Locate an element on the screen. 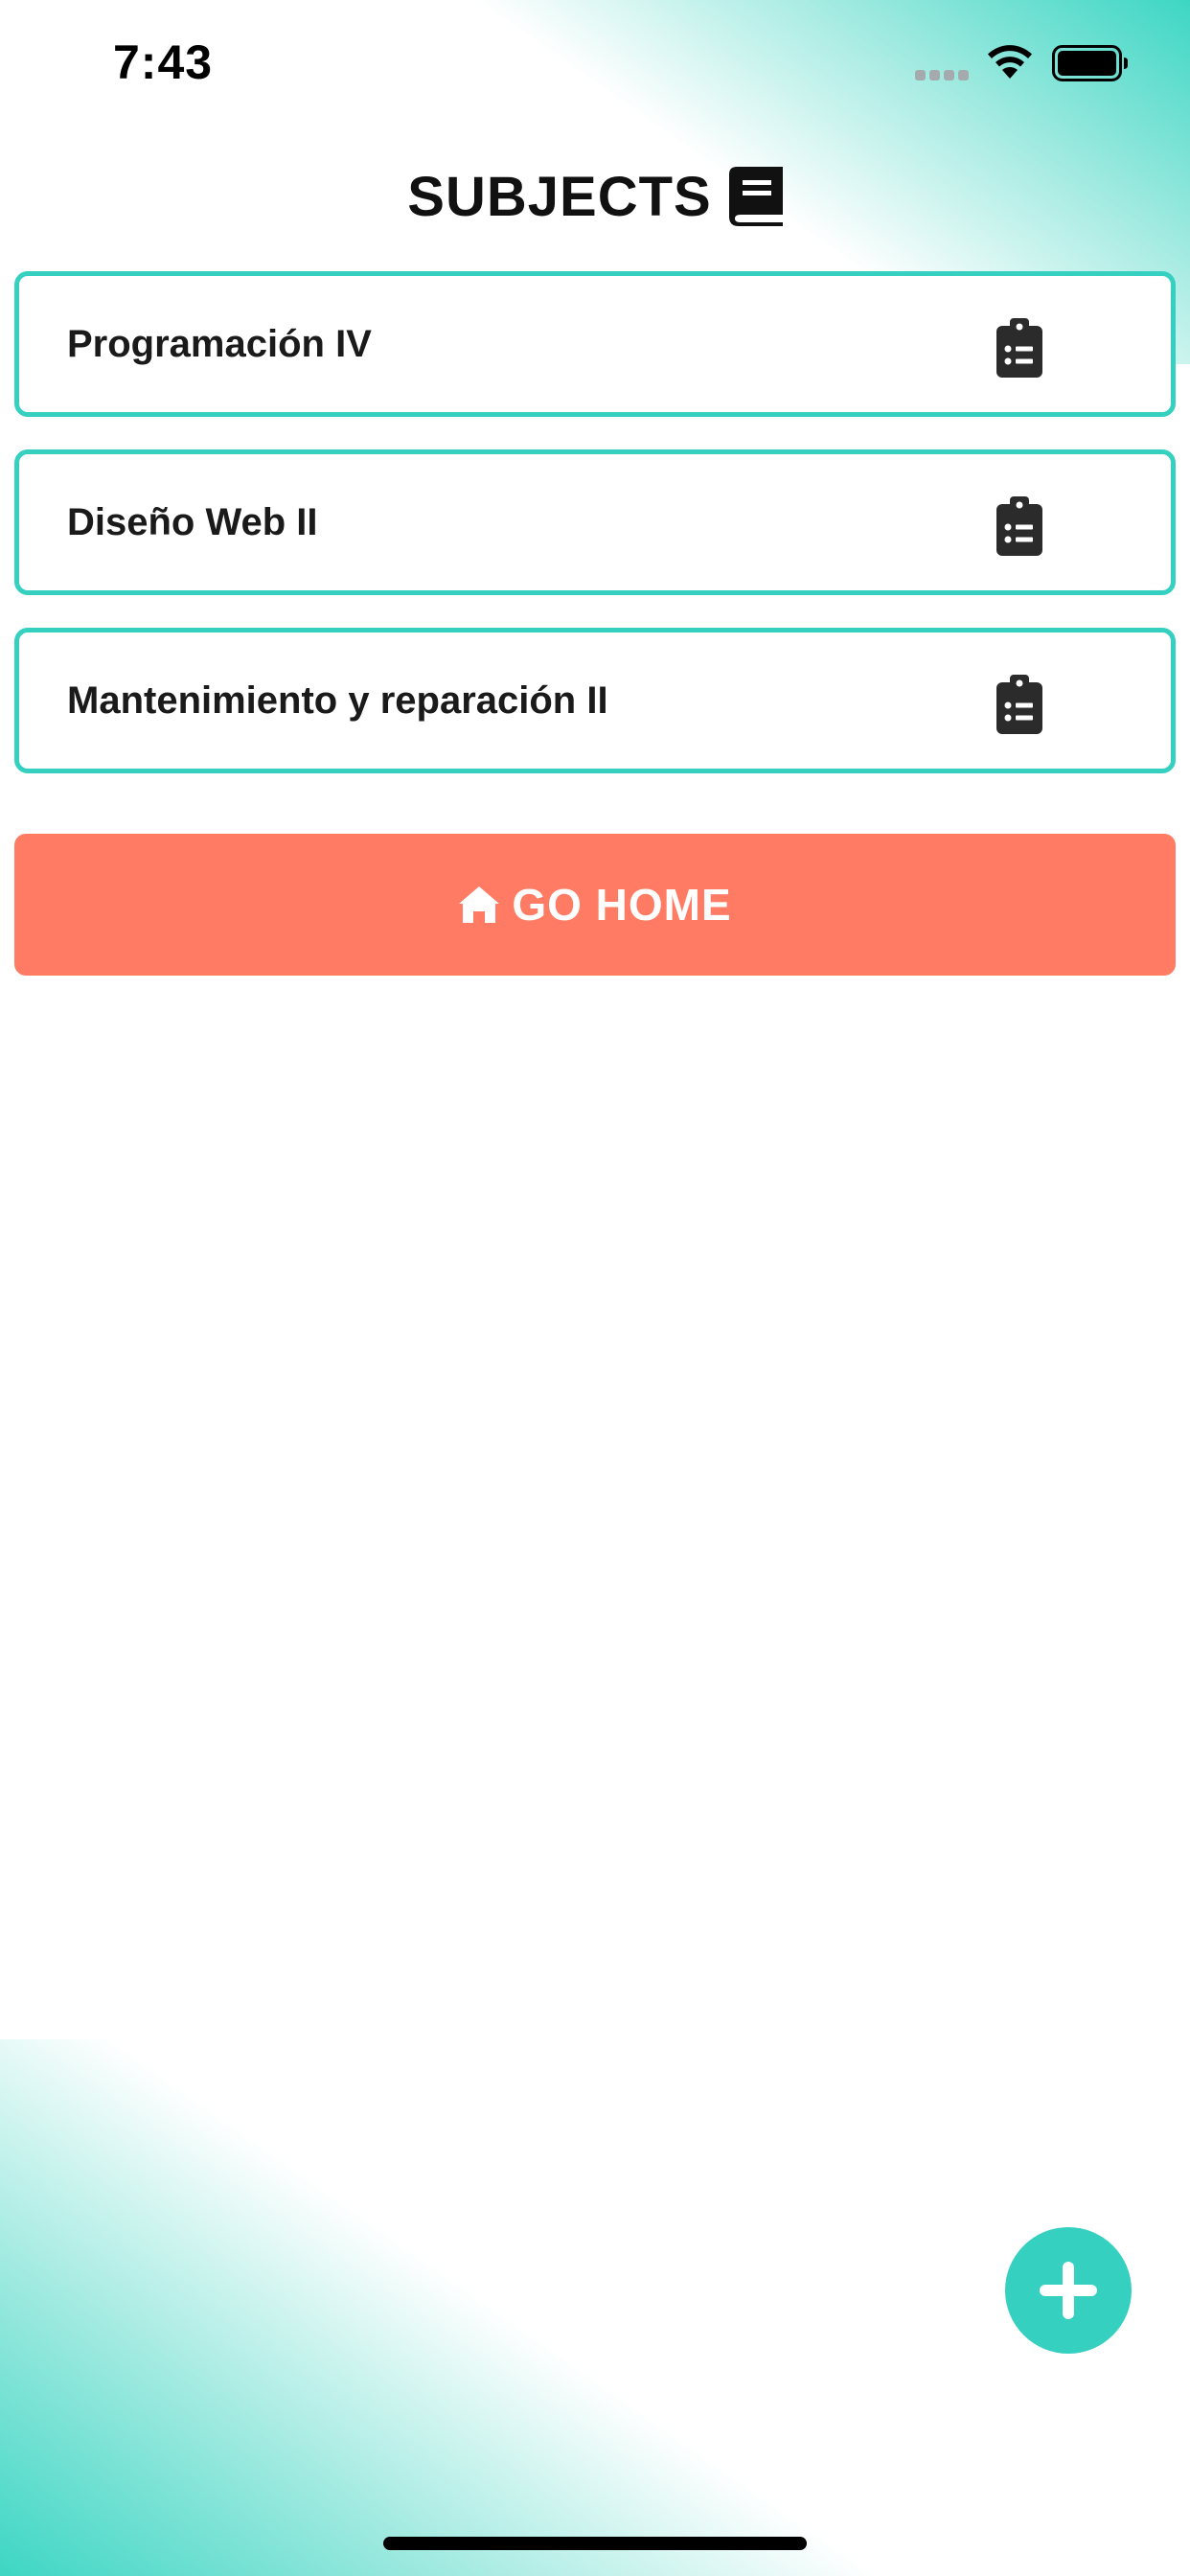 Image resolution: width=1190 pixels, height=2576 pixels. subject-card-mantenimiento-y-reparacion-ii: Mantenimiento y reparación II is located at coordinates (595, 700).